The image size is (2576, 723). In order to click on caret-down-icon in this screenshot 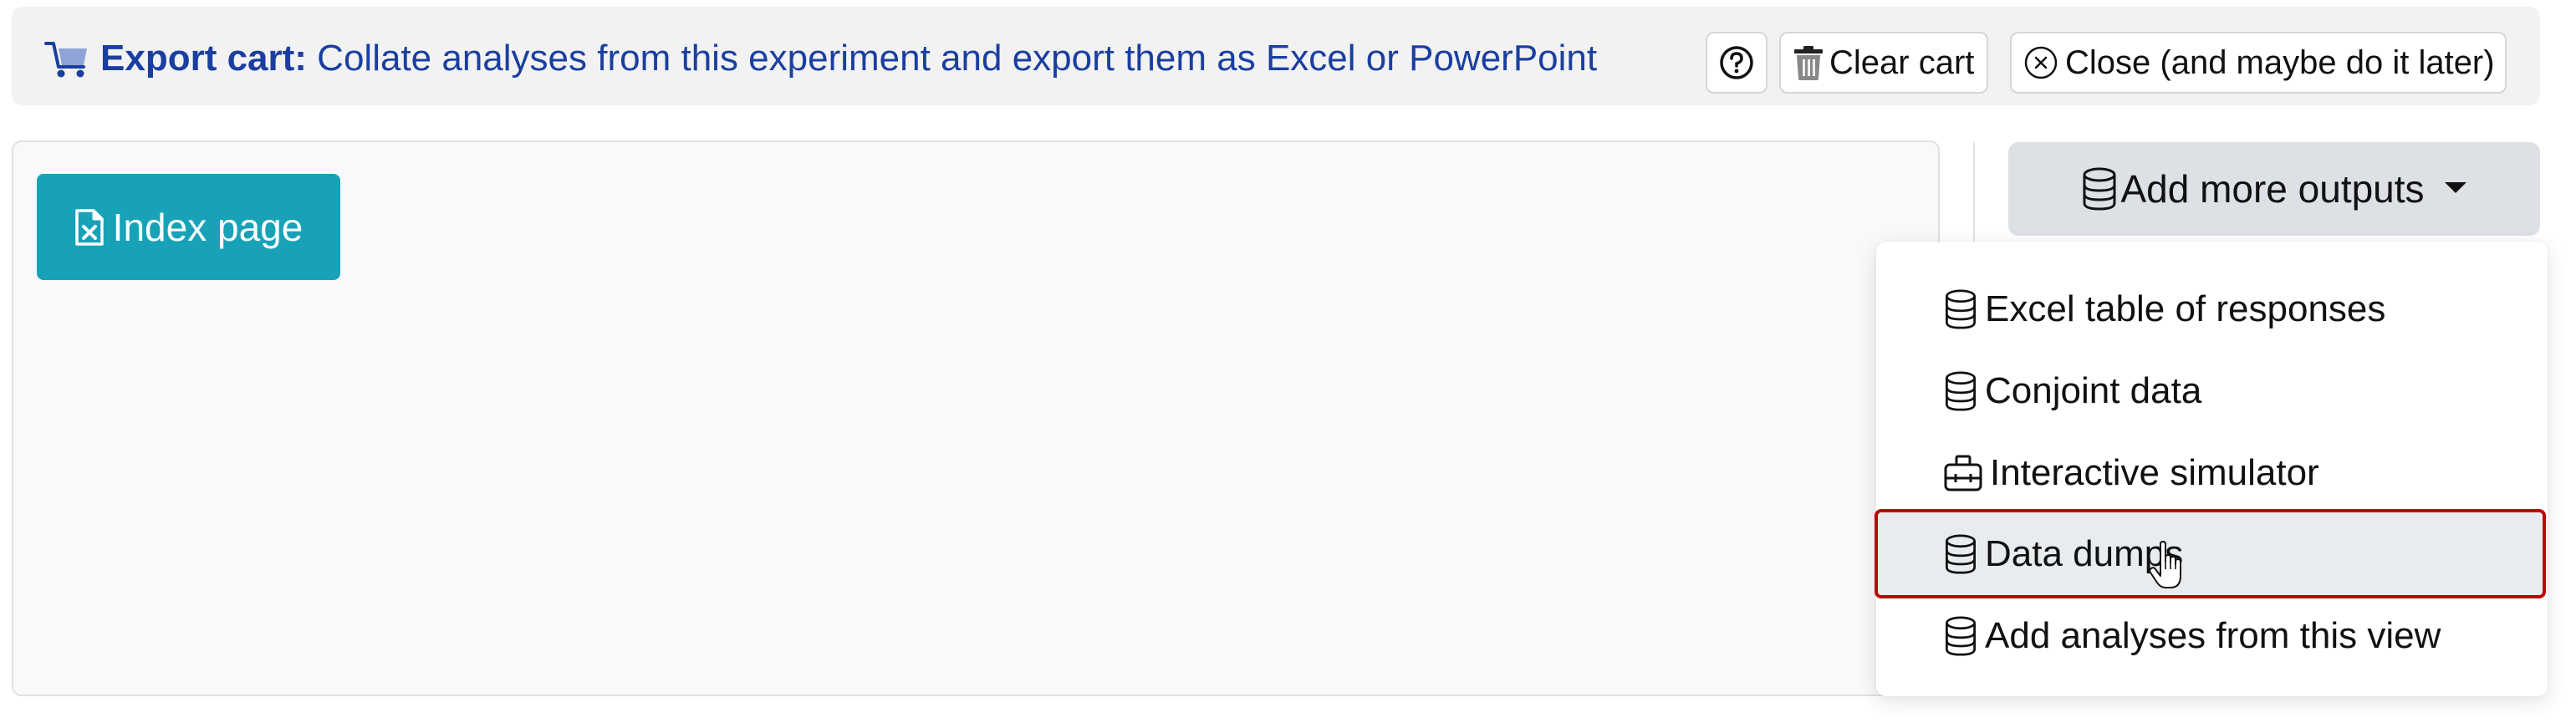, I will do `click(2455, 187)`.